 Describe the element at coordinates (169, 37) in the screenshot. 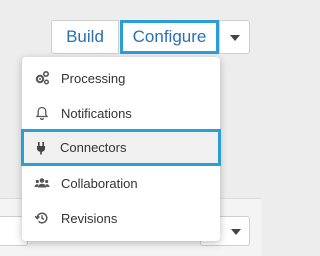

I see `configure-button: Configure` at that location.